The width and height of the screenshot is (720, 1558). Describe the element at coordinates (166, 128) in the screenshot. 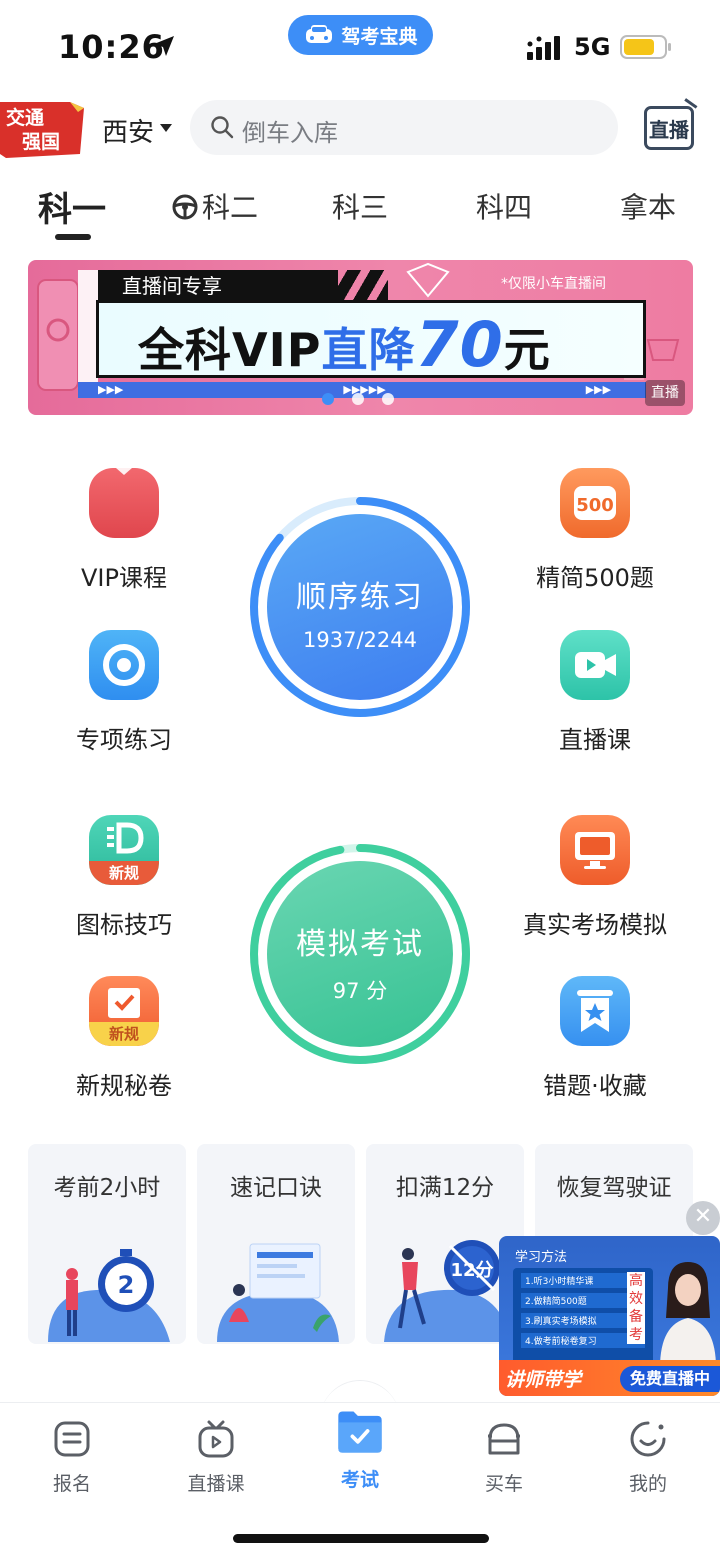

I see `caret-down-icon` at that location.